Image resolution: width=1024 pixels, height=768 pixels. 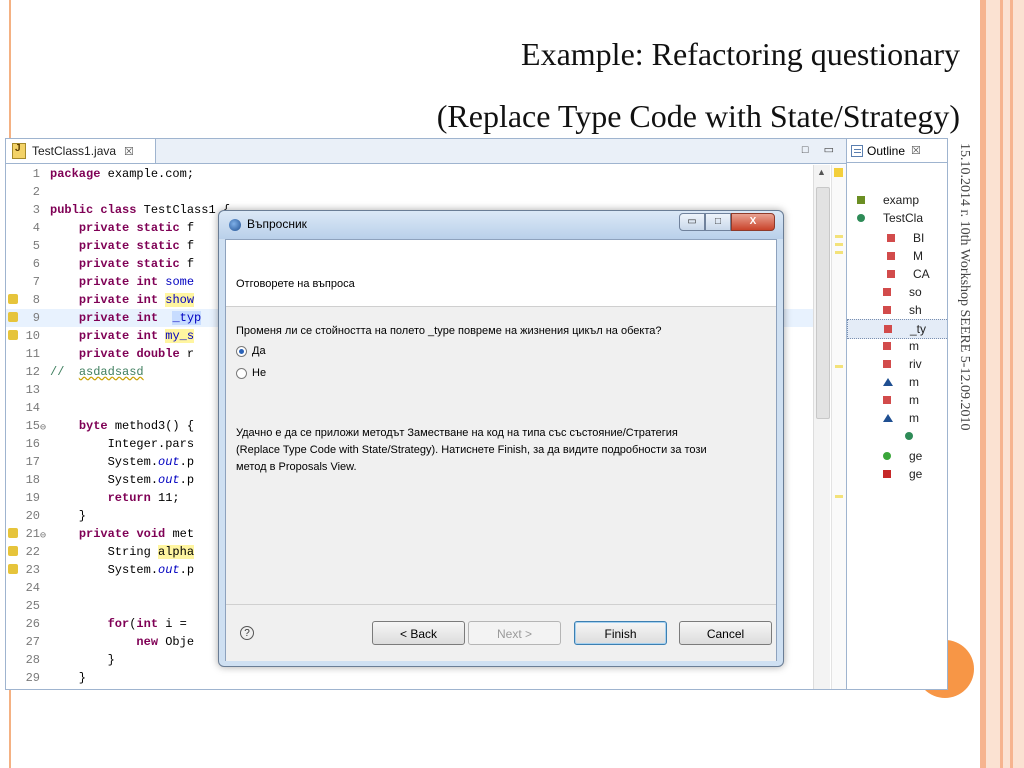 What do you see at coordinates (620, 633) in the screenshot?
I see `finish-button: Finish` at bounding box center [620, 633].